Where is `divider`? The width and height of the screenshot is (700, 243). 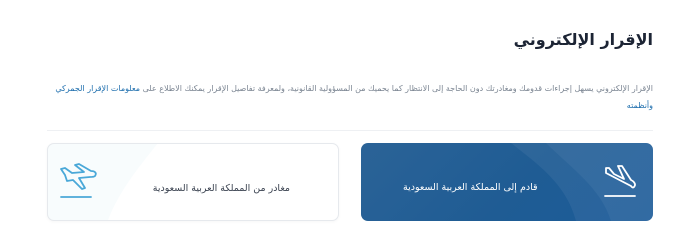 divider is located at coordinates (350, 130).